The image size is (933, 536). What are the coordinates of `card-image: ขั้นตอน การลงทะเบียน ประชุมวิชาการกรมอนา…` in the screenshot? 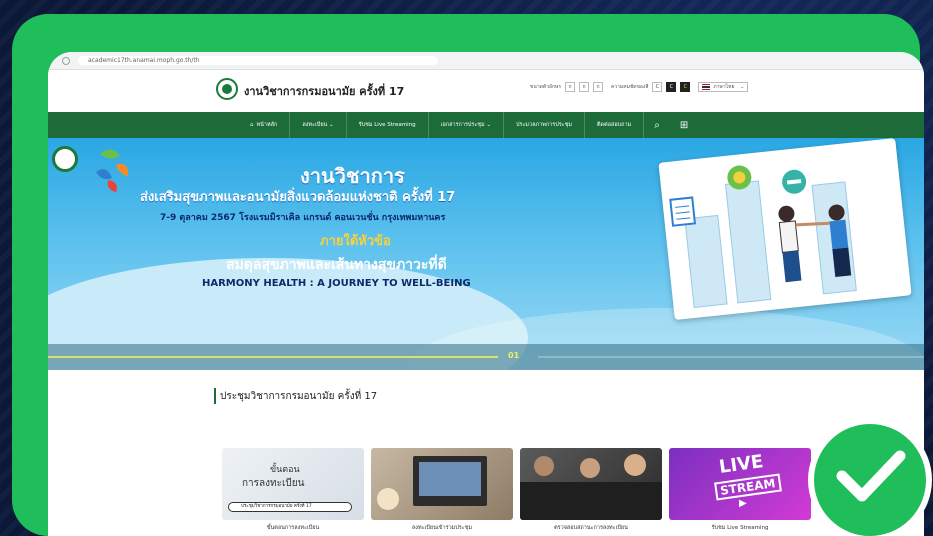 It's located at (293, 484).